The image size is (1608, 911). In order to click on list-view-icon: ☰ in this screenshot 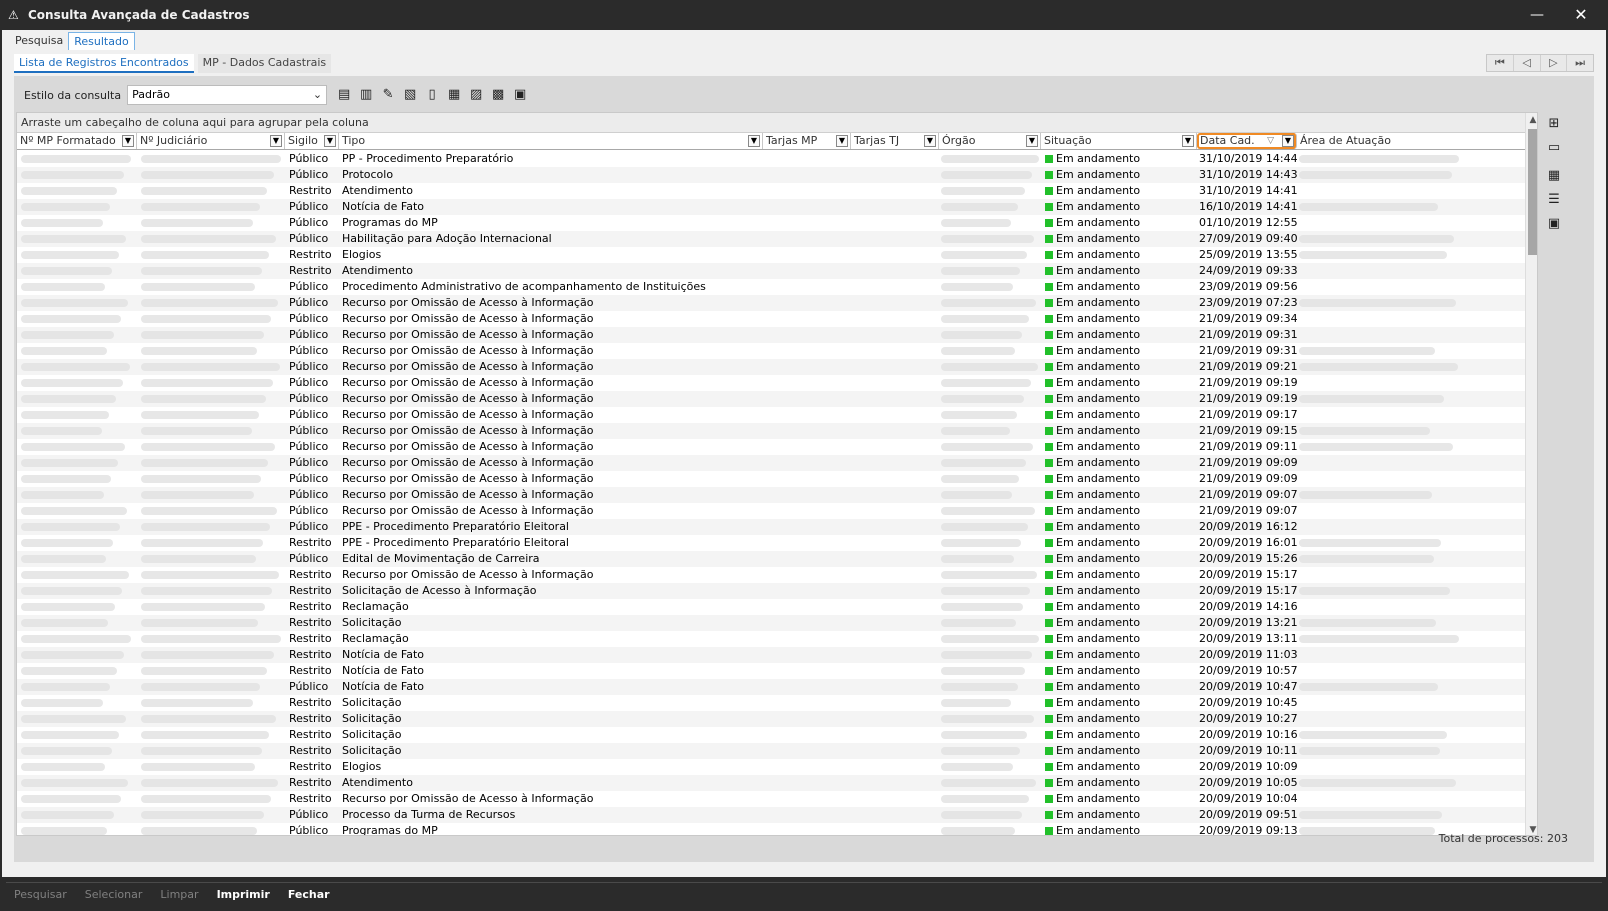, I will do `click(1554, 200)`.